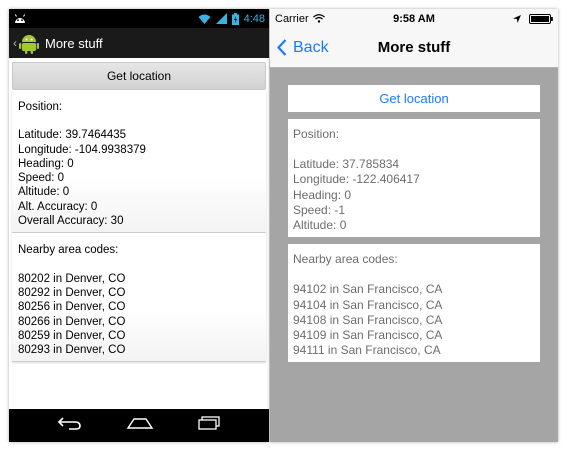 The width and height of the screenshot is (567, 452). I want to click on android-status-time: 4:48, so click(254, 18).